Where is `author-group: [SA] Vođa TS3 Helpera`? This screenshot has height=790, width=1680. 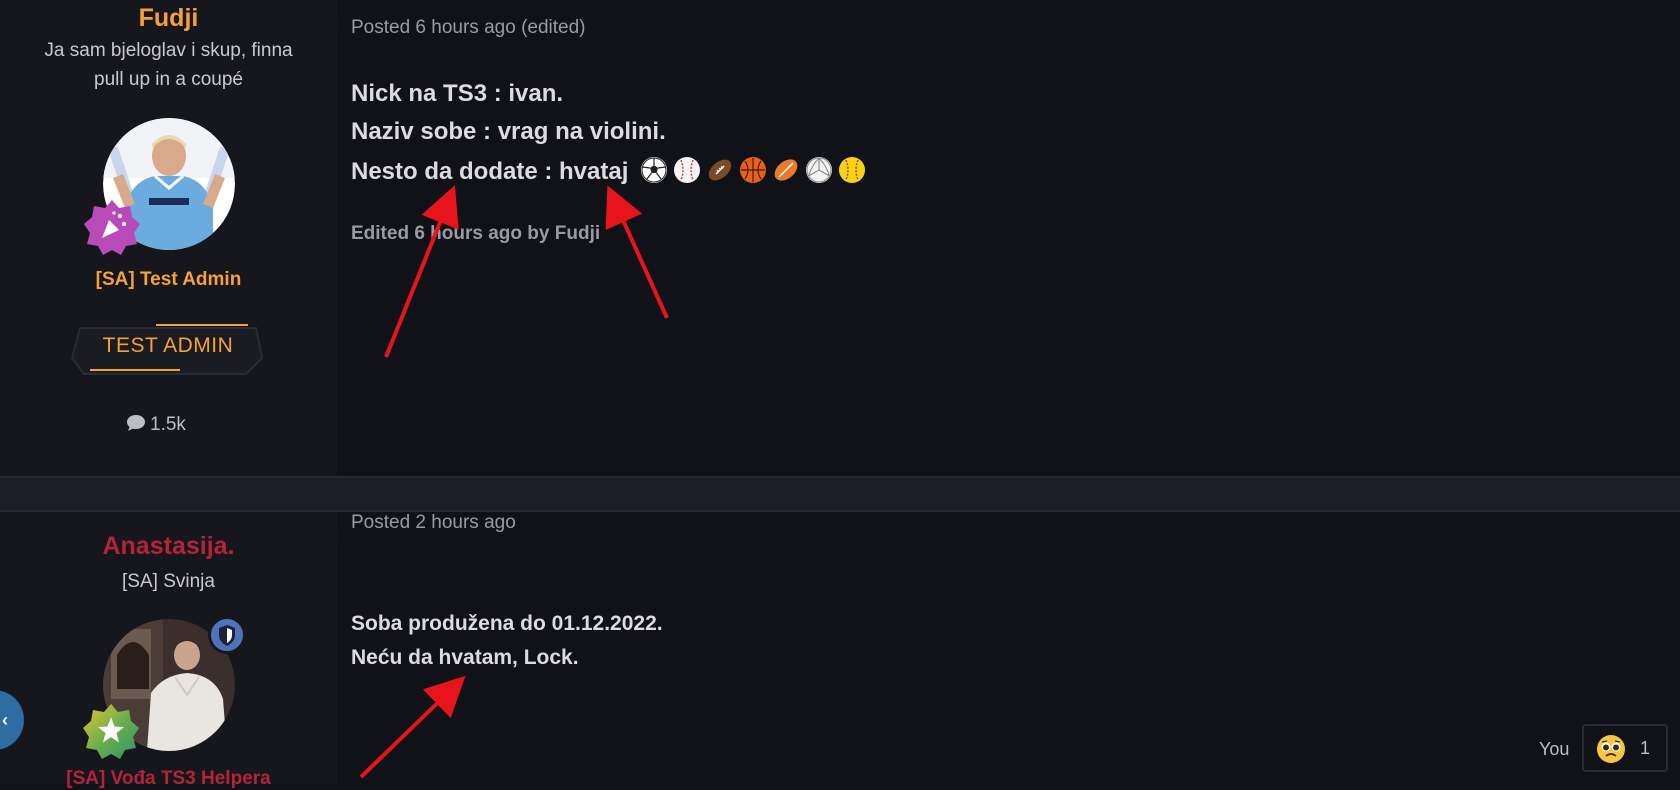 author-group: [SA] Vođa TS3 Helpera is located at coordinates (168, 778).